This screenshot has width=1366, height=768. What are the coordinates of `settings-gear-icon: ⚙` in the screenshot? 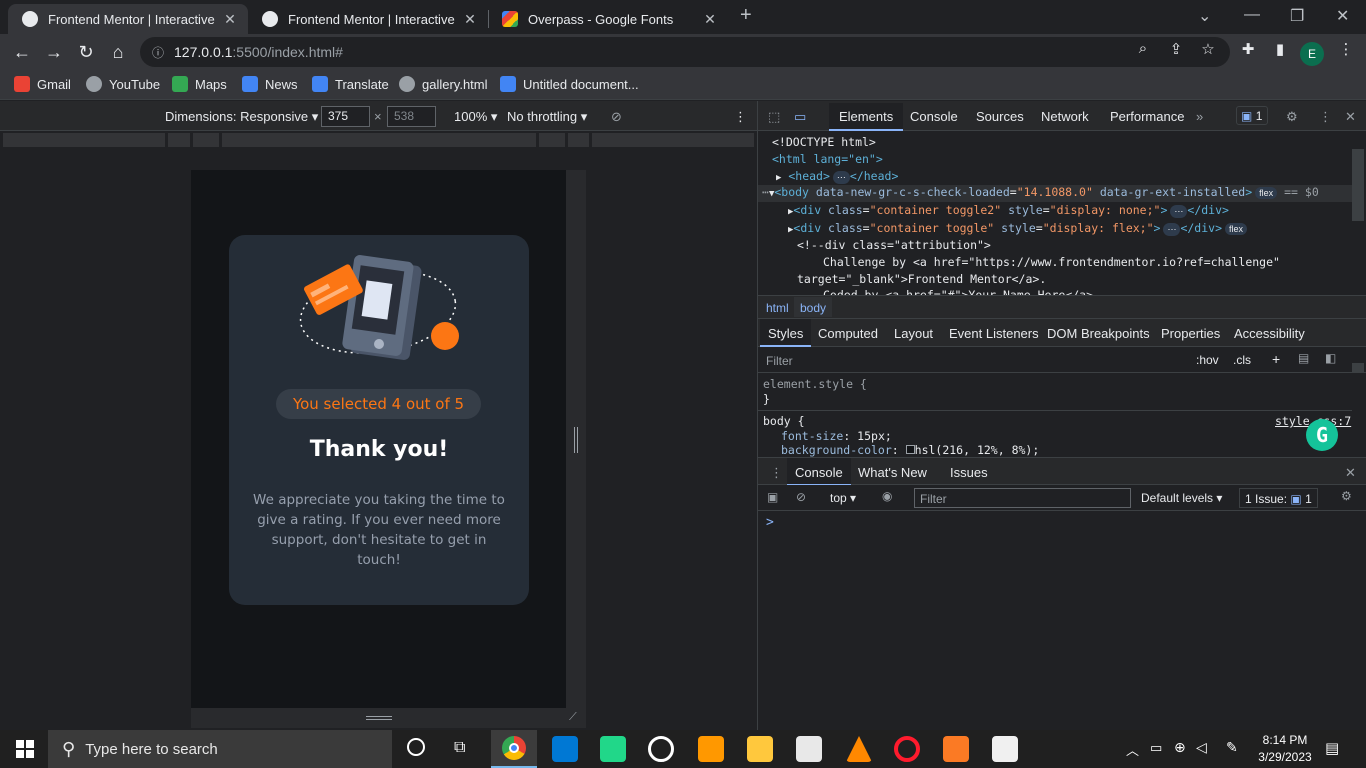 It's located at (1292, 117).